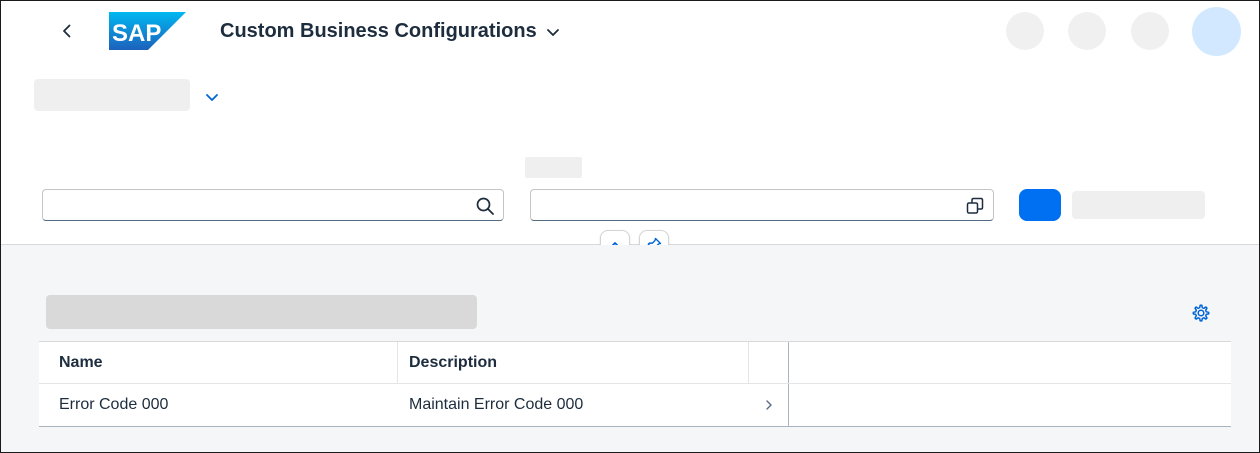 Image resolution: width=1260 pixels, height=453 pixels. Describe the element at coordinates (573, 362) in the screenshot. I see `column-header-description: Description` at that location.